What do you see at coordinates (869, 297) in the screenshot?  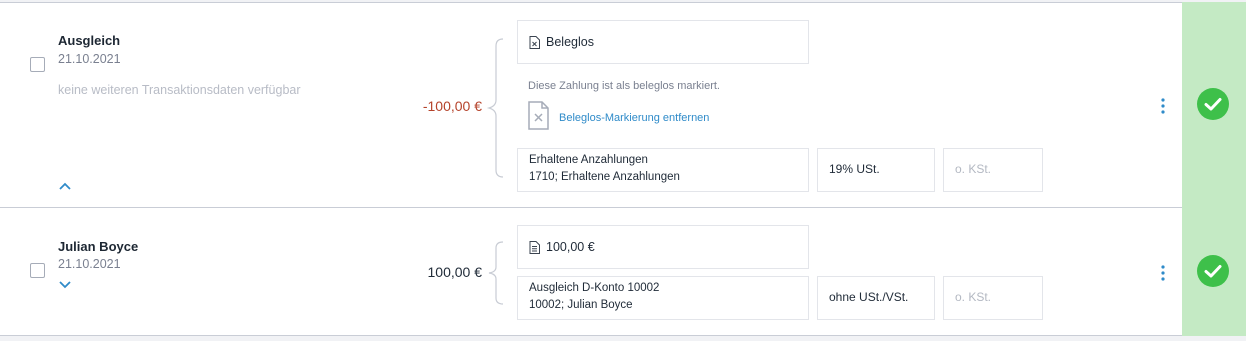 I see `tax-value: ohne USt./VSt.` at bounding box center [869, 297].